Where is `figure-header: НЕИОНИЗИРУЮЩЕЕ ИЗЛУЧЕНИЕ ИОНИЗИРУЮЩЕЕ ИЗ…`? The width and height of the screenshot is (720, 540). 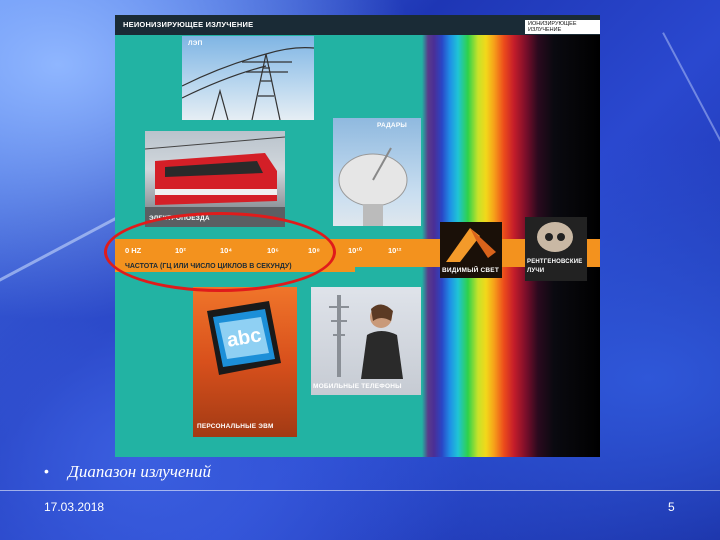
figure-header: НЕИОНИЗИРУЮЩЕЕ ИЗЛУЧЕНИЕ ИОНИЗИРУЮЩЕЕ ИЗ… is located at coordinates (357, 25).